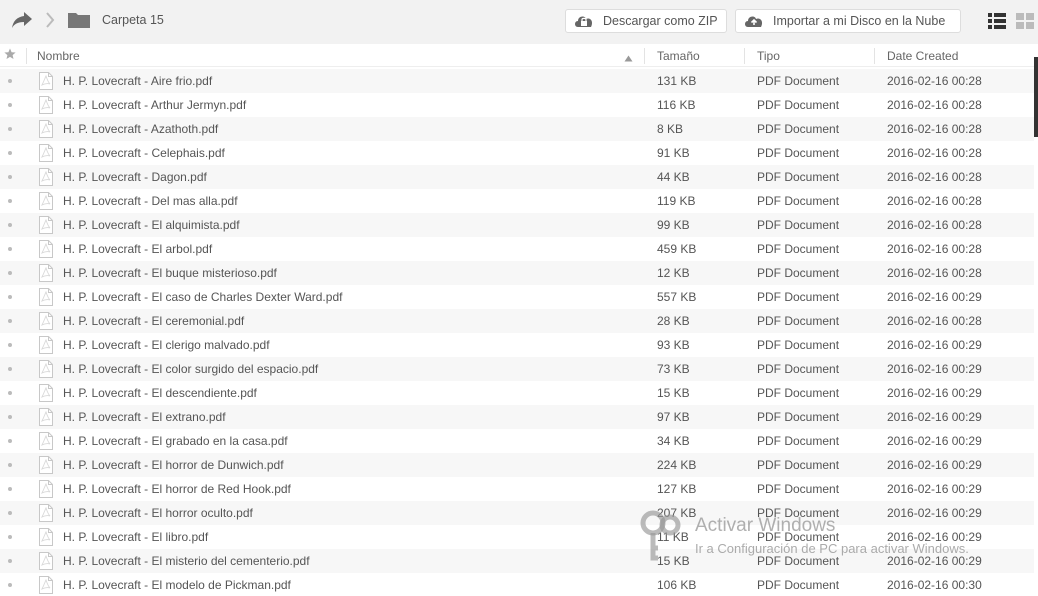 The width and height of the screenshot is (1038, 596). I want to click on list-view-icon, so click(997, 21).